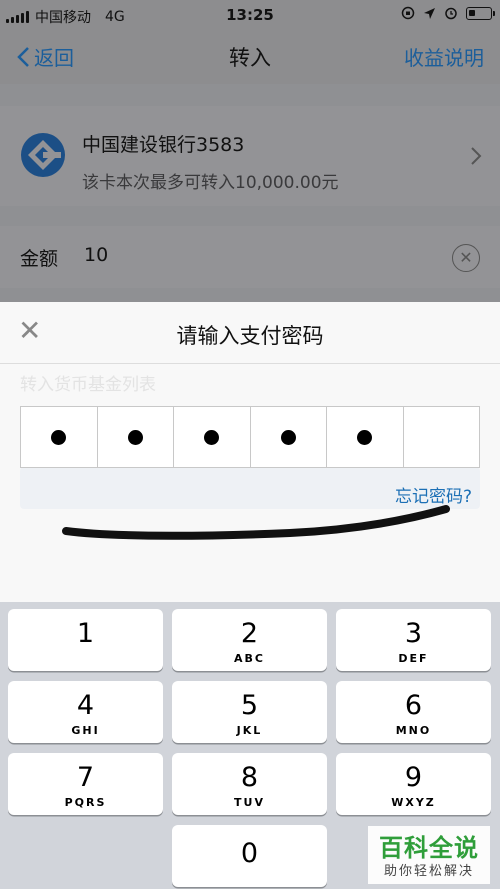  I want to click on clear-amount-icon: ✕, so click(466, 258).